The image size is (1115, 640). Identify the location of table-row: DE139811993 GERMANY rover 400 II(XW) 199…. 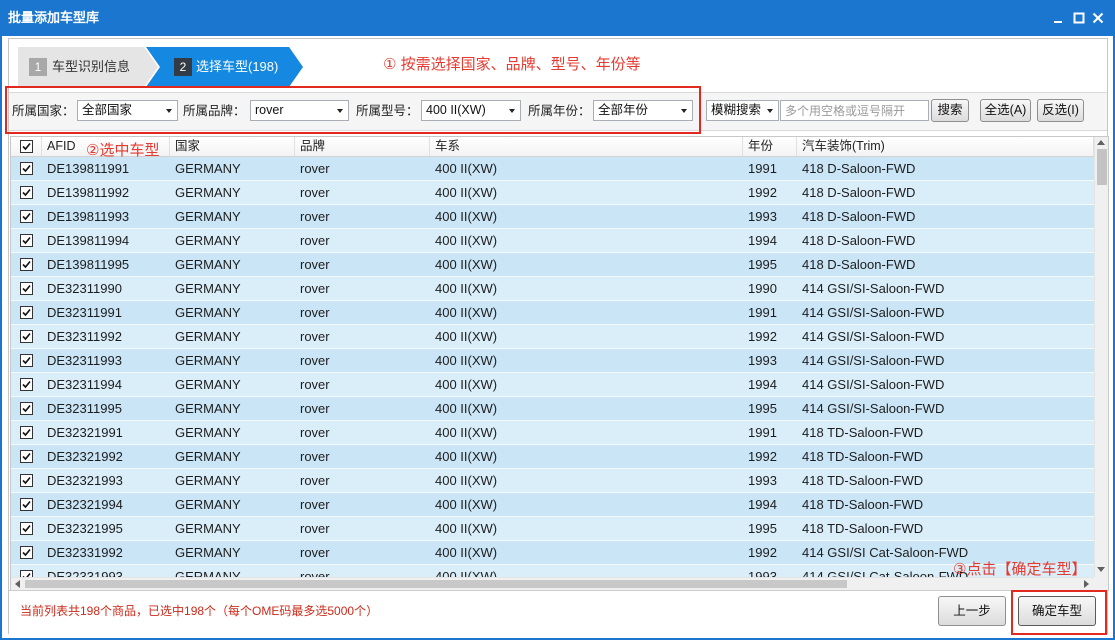
(552, 217).